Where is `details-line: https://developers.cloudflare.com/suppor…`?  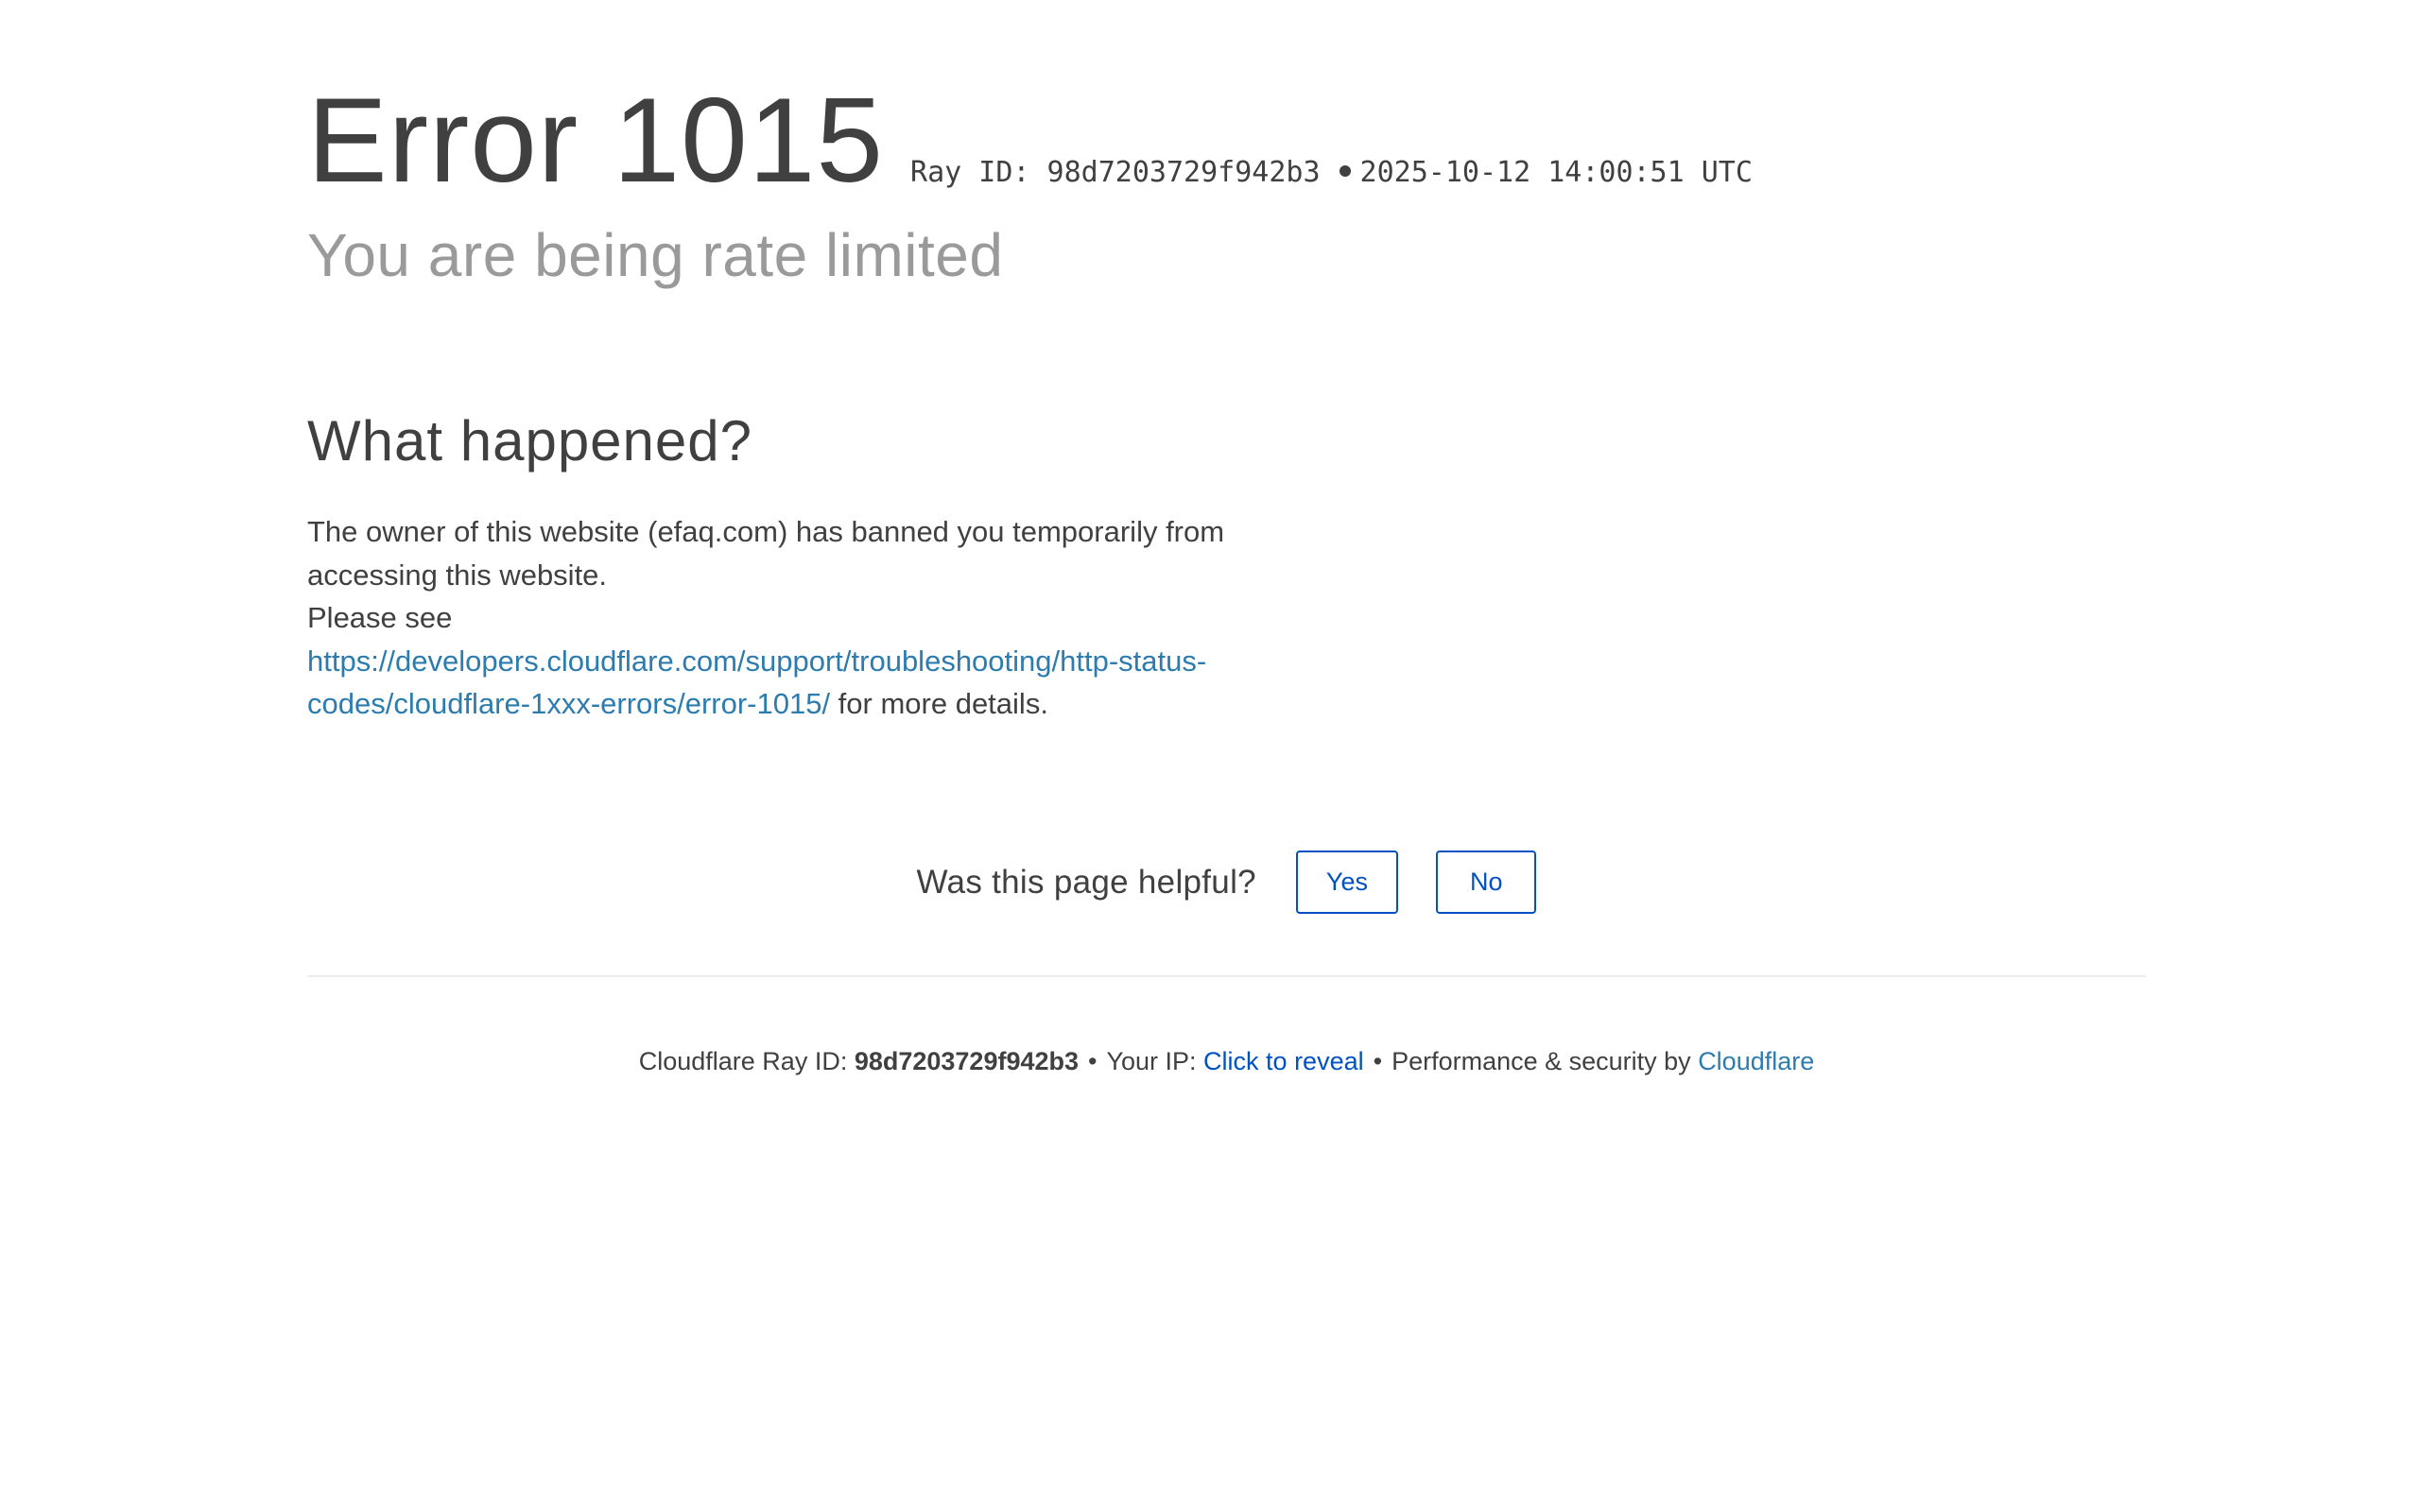
details-line: https://developers.cloudflare.com/suppor… is located at coordinates (780, 683).